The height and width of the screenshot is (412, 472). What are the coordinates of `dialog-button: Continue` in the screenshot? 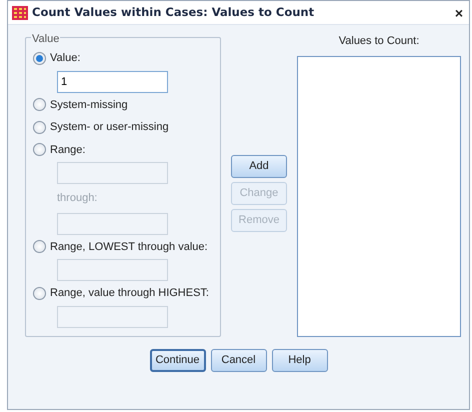 It's located at (178, 360).